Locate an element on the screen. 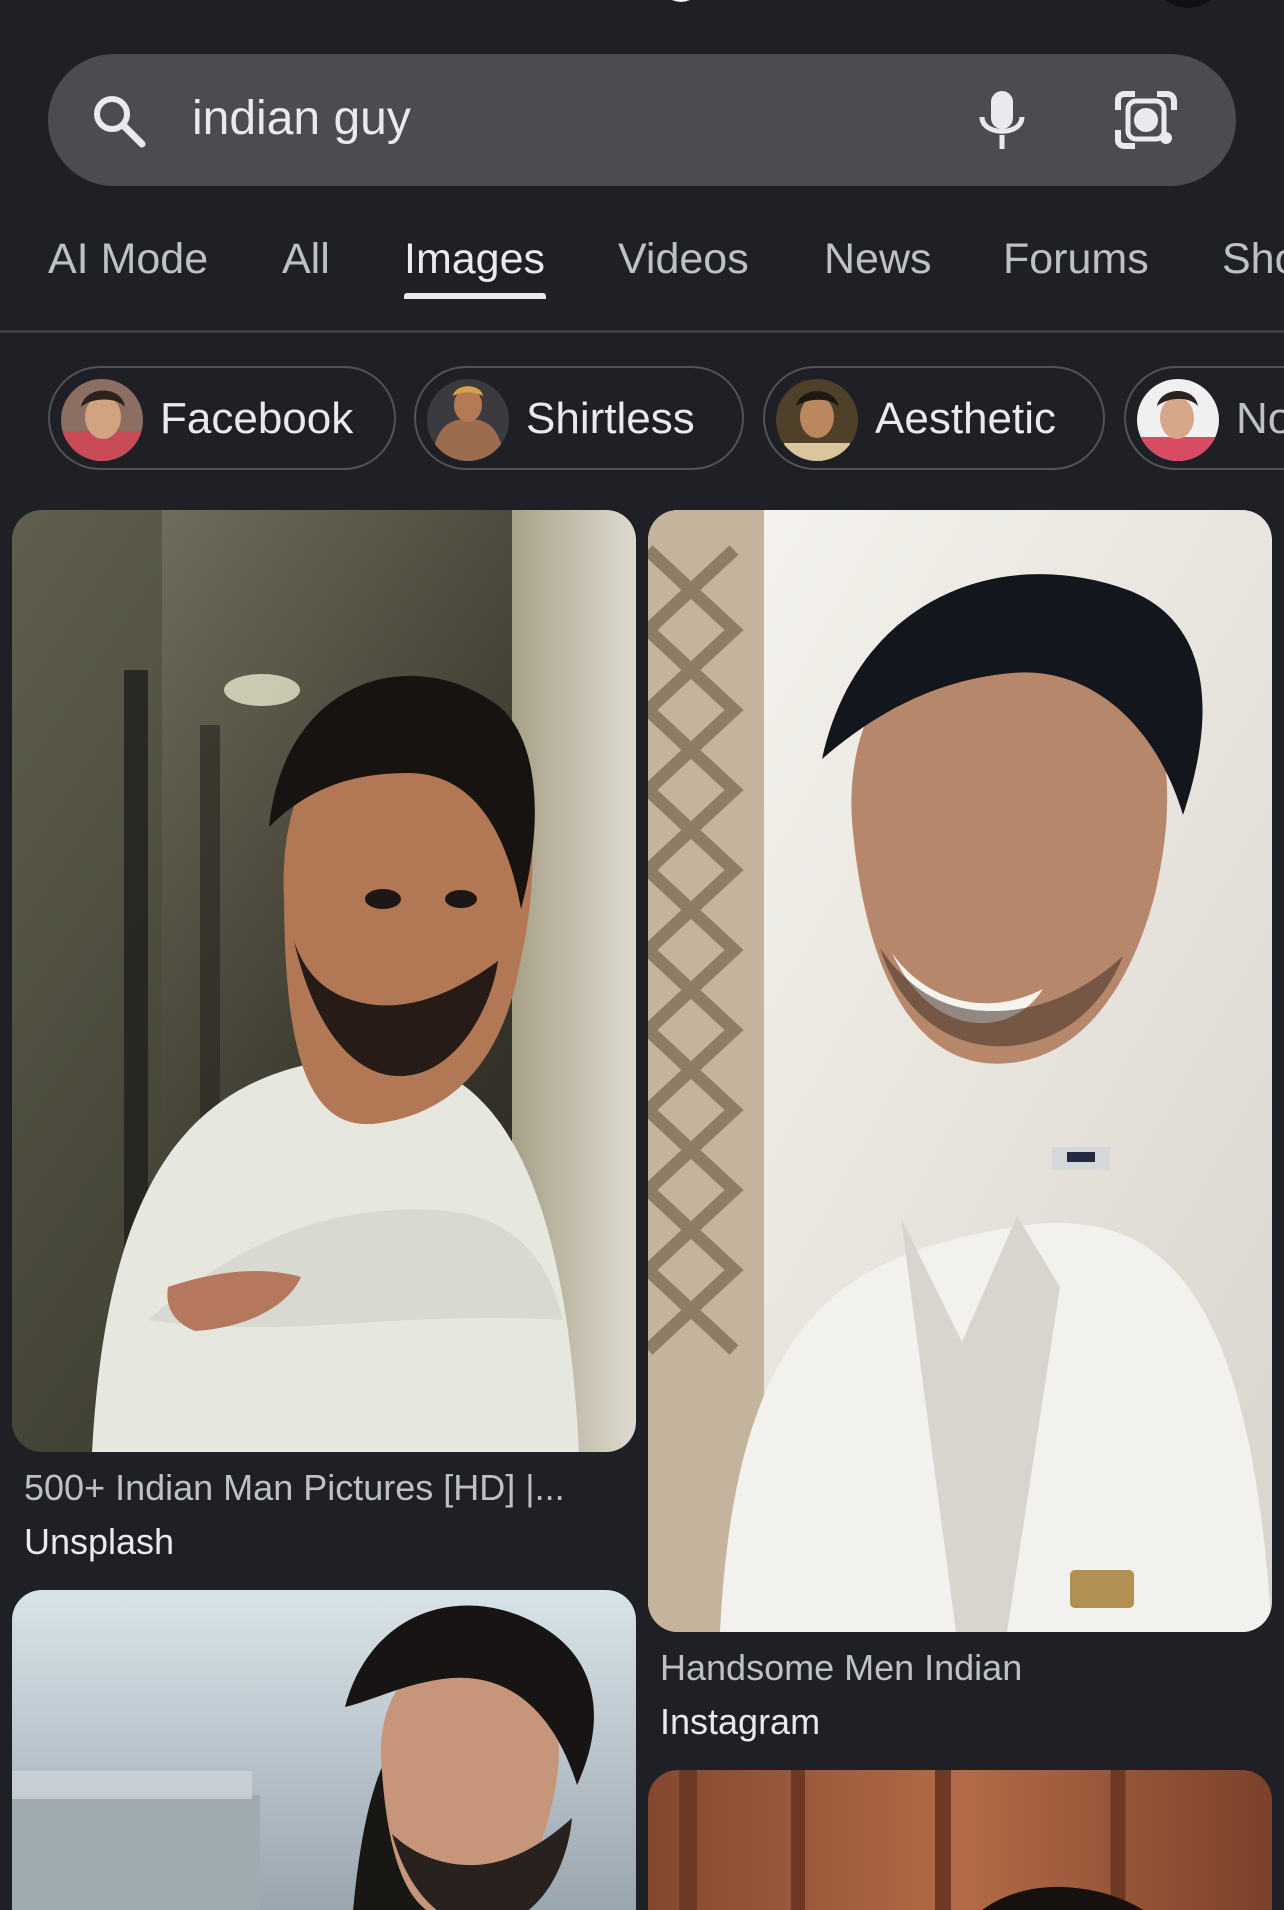 This screenshot has width=1284, height=1910. filter-chips: Facebook Shirtless Aesthetic No is located at coordinates (642, 421).